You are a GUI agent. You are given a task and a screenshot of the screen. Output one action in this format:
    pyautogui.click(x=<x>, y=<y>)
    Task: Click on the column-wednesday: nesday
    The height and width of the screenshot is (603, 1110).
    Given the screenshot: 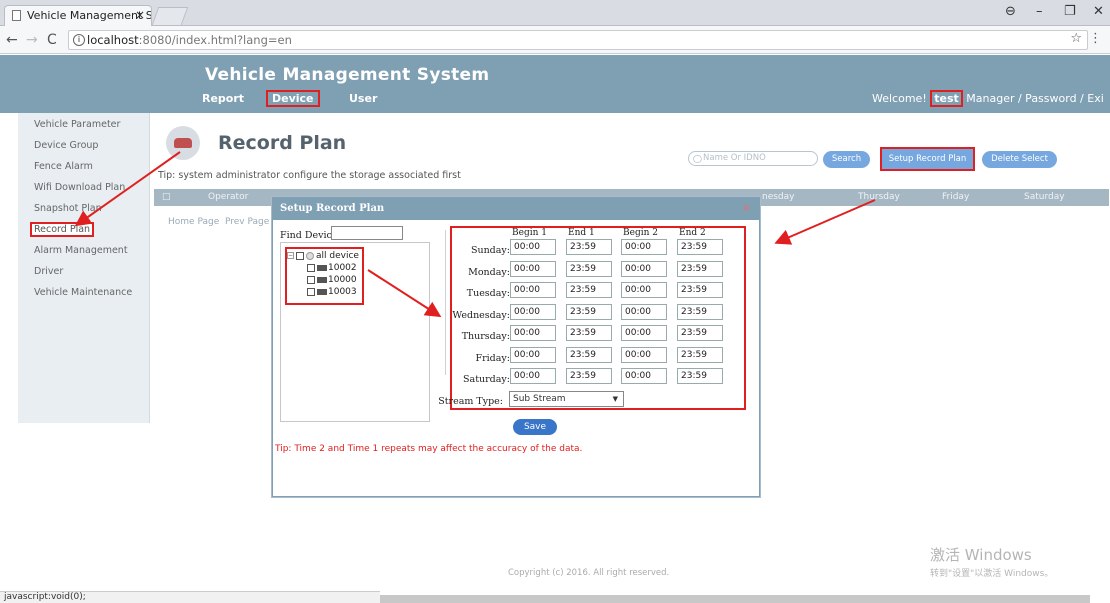 What is the action you would take?
    pyautogui.click(x=778, y=197)
    